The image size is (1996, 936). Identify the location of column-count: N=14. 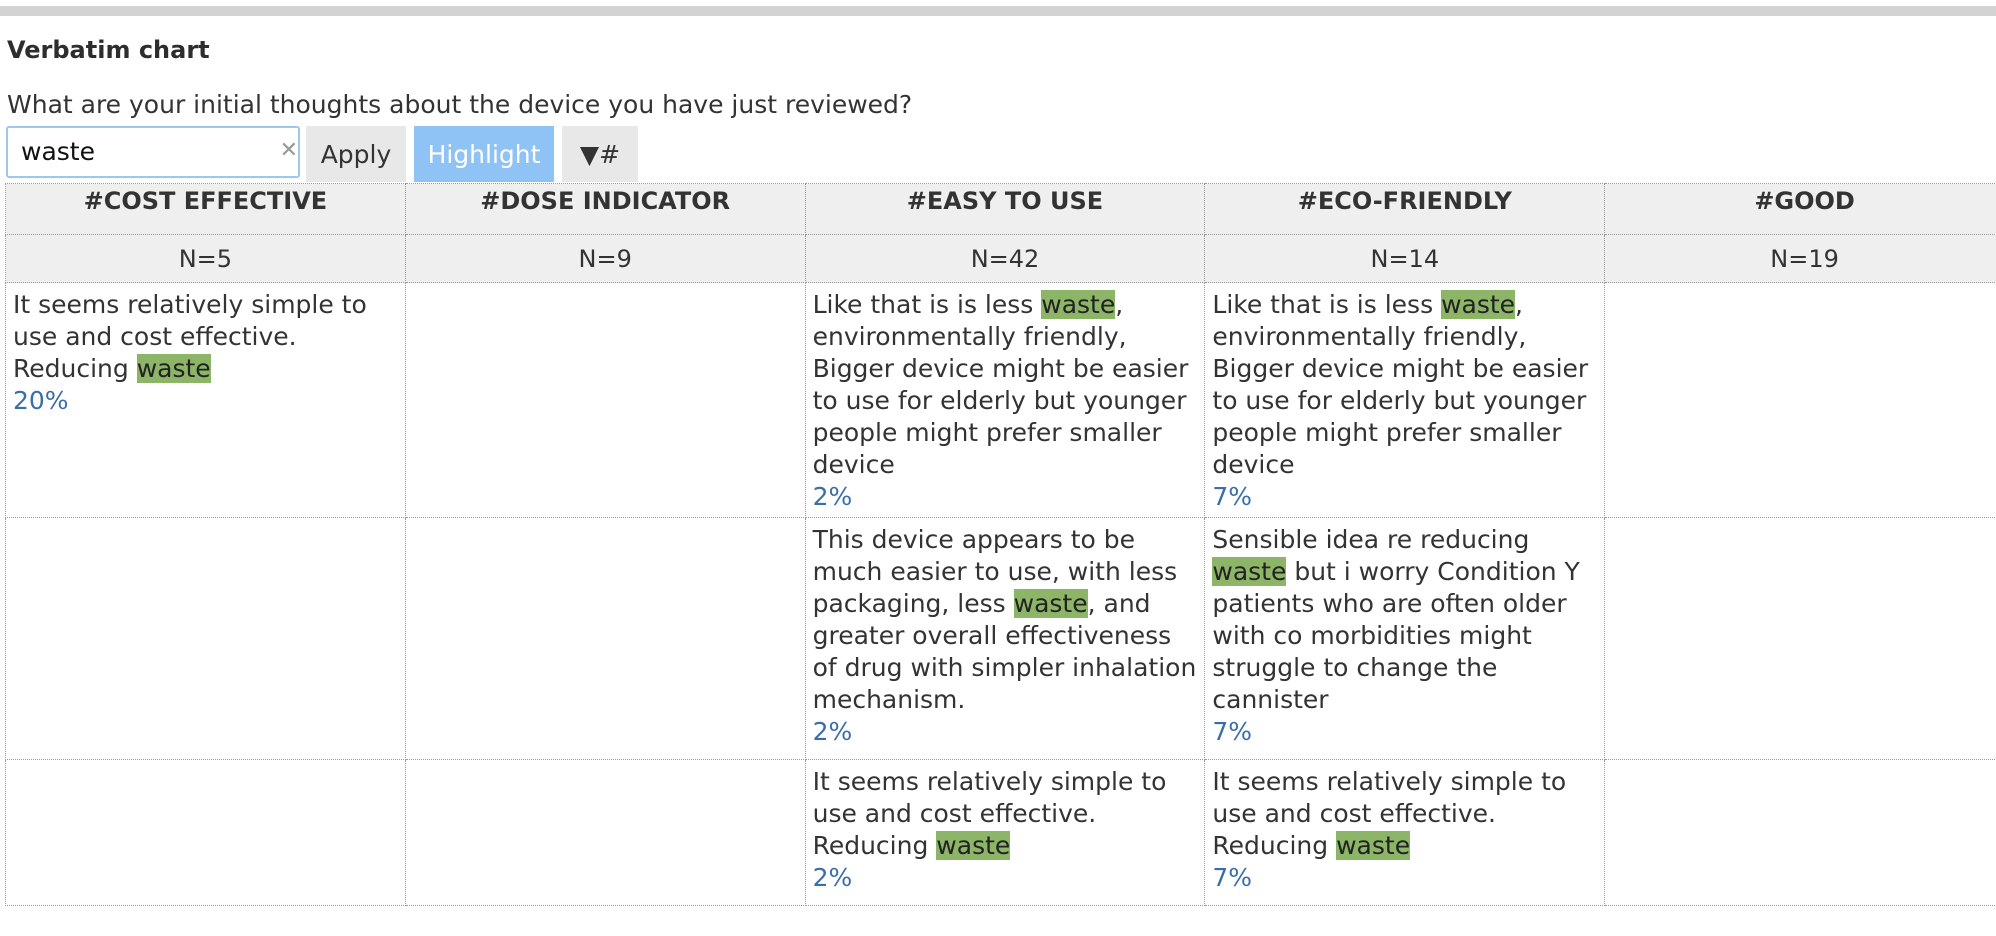
(1405, 258).